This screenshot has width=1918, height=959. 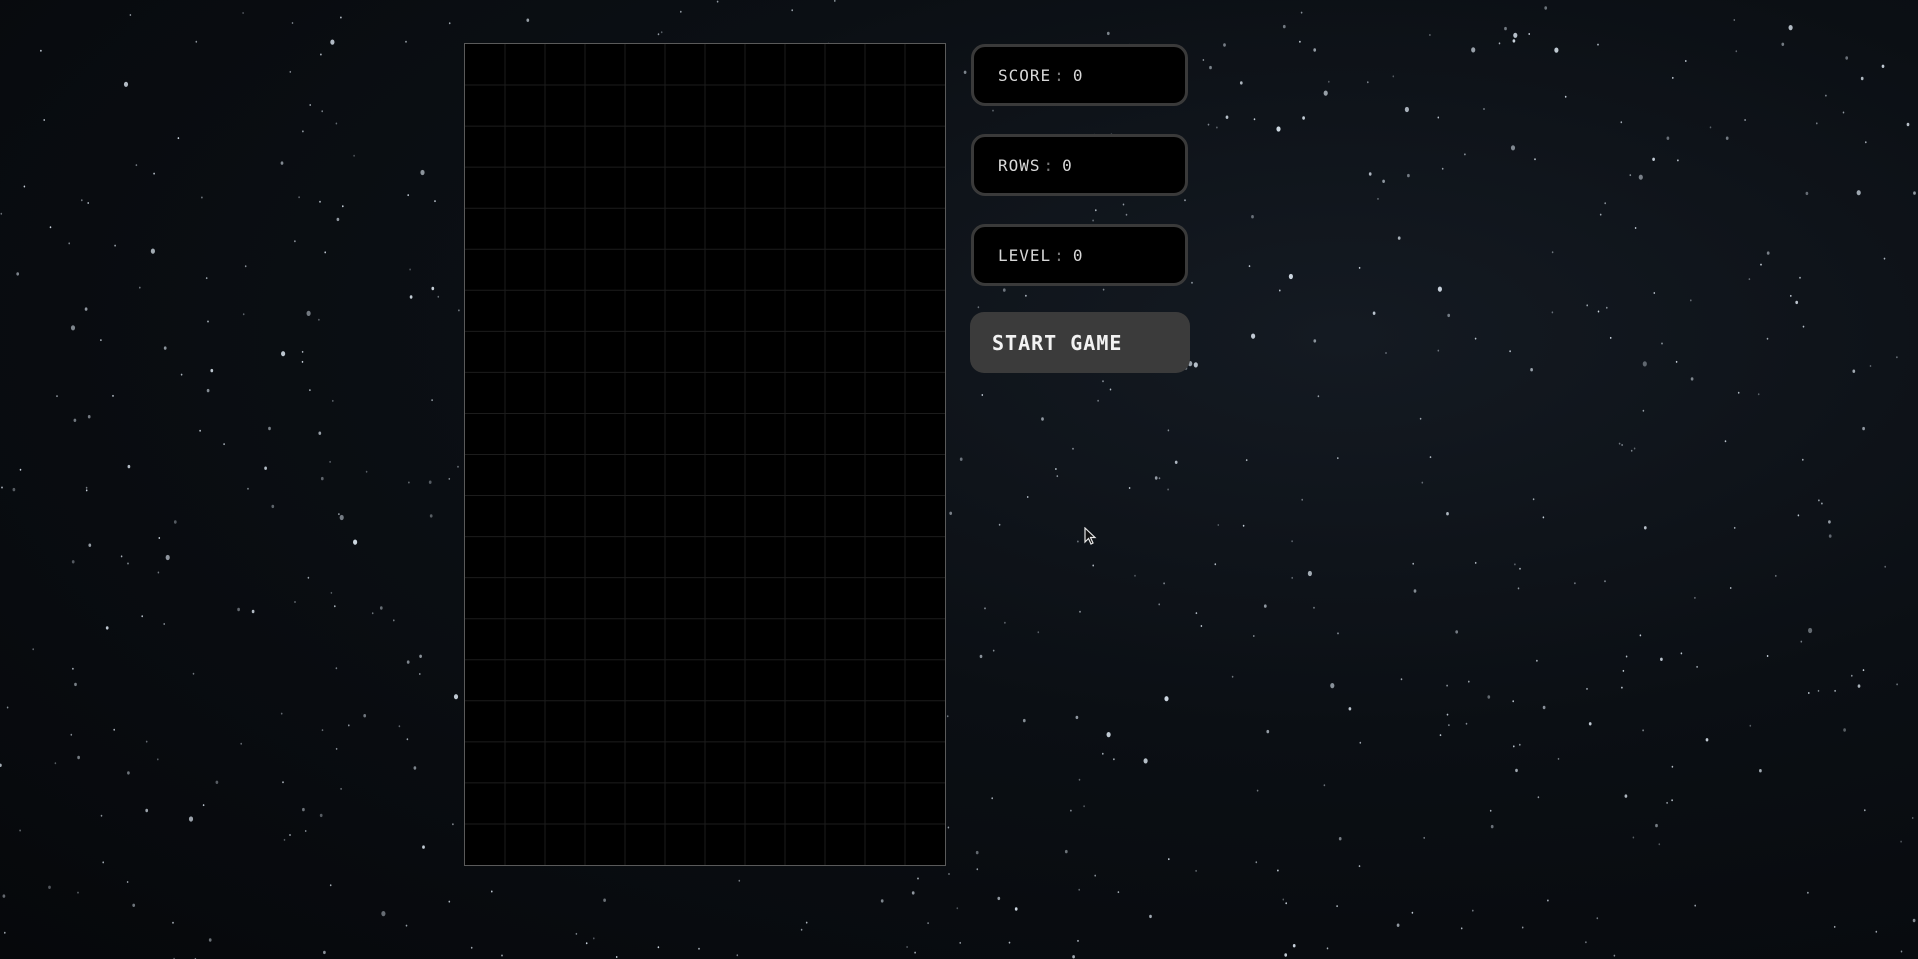 I want to click on start-game-button: START GAME, so click(x=1080, y=342).